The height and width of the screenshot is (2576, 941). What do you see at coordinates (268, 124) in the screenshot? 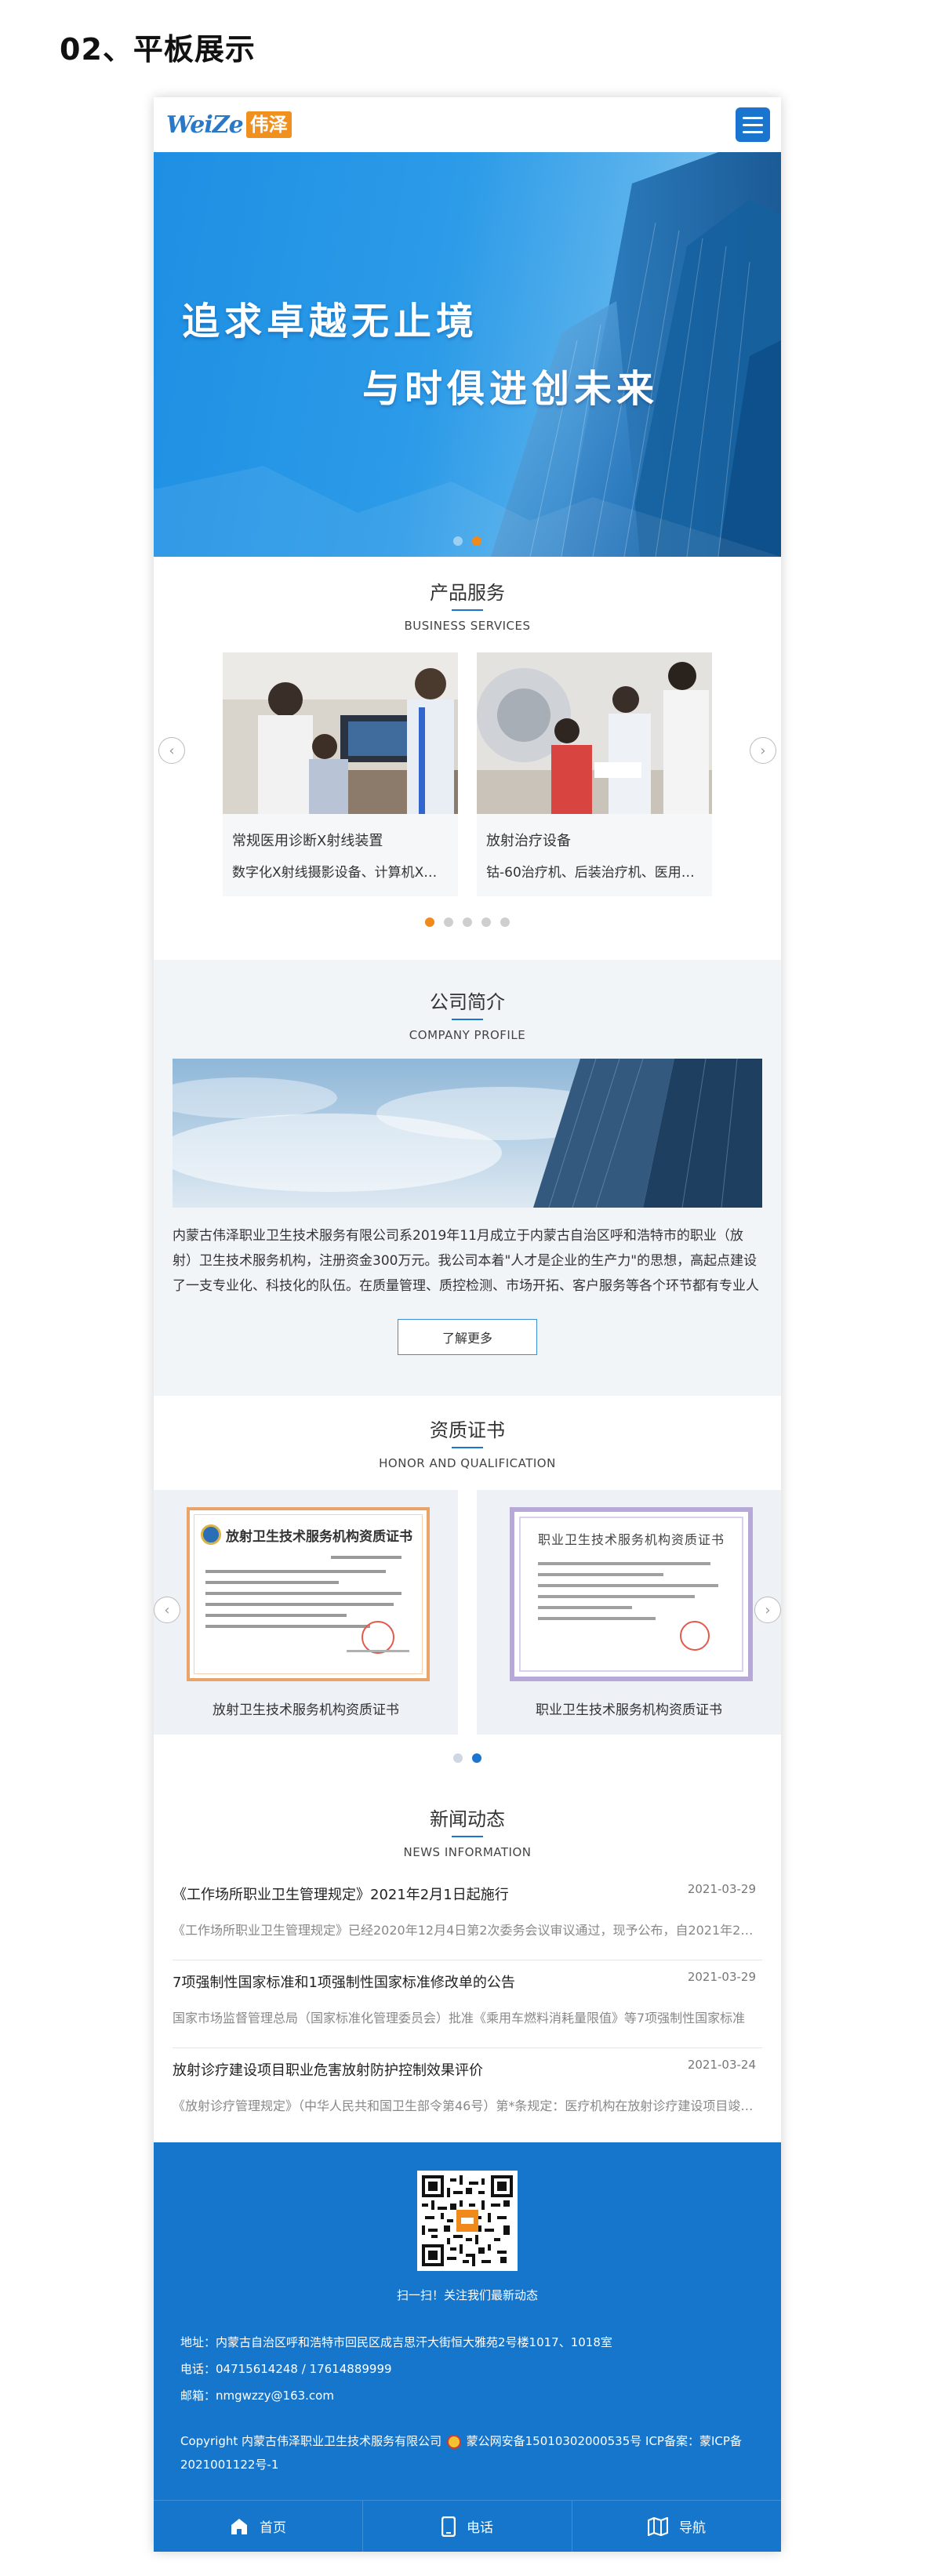
I see `logo-cn: 伟泽` at bounding box center [268, 124].